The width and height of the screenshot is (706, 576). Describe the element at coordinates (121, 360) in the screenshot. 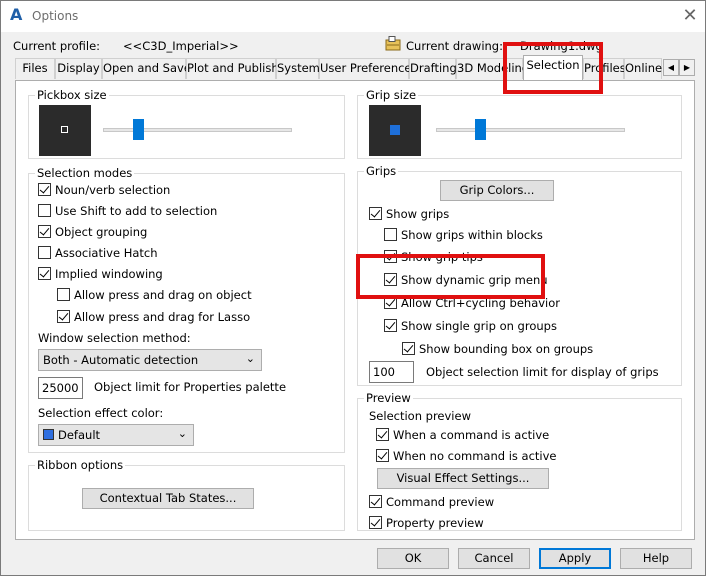

I see `dropdown-value: Both - Automatic detection` at that location.